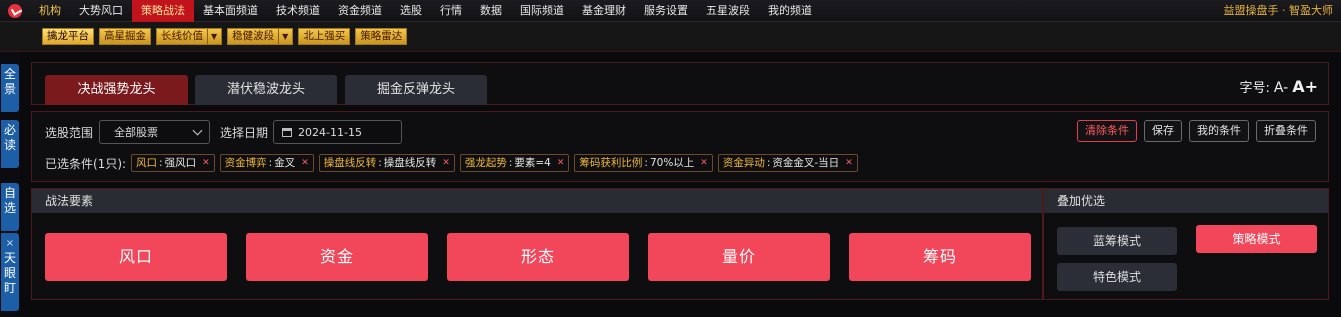 This screenshot has height=317, width=1341. Describe the element at coordinates (672, 163) in the screenshot. I see `tag-value: 70%以上` at that location.